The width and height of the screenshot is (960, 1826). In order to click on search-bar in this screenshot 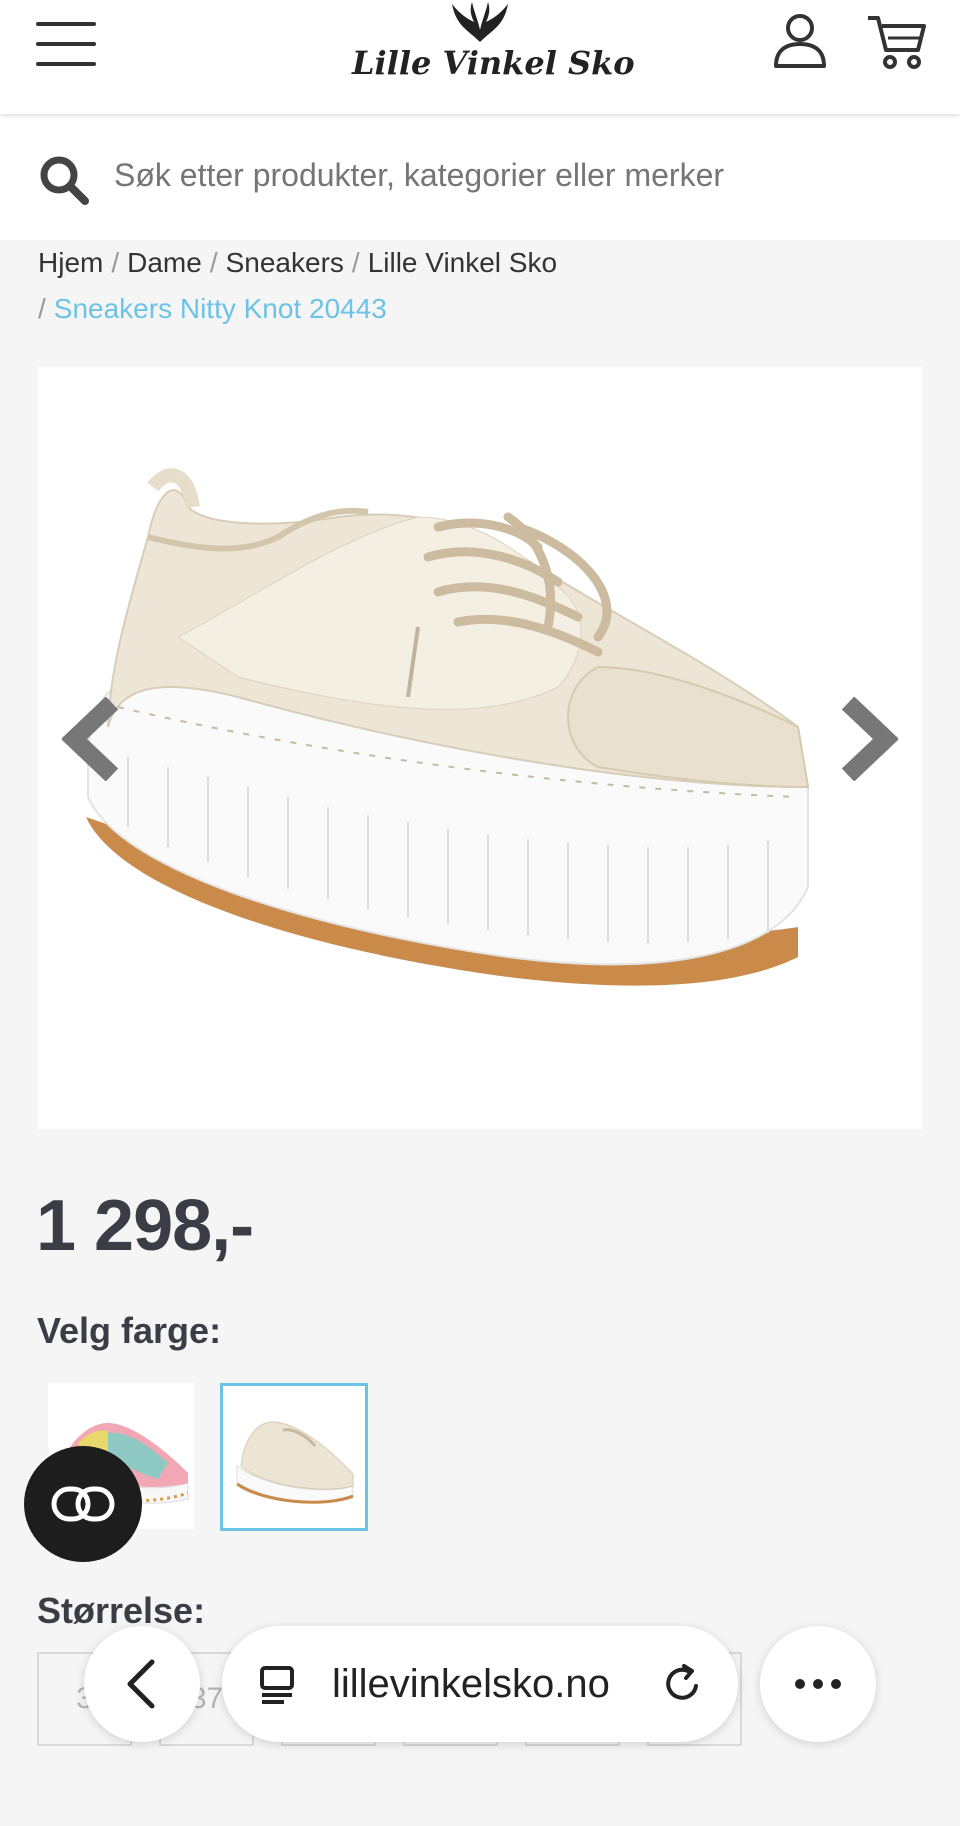, I will do `click(480, 177)`.